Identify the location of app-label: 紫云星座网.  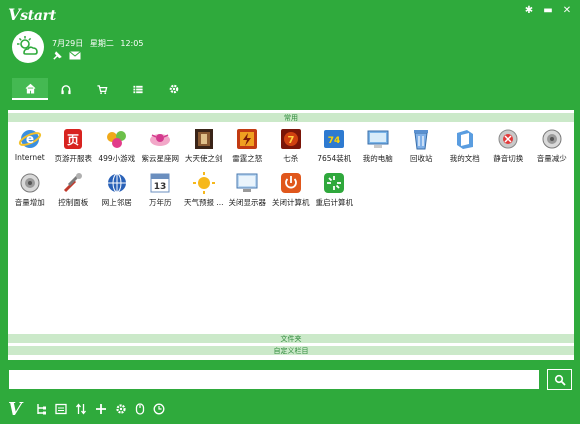
(160, 158).